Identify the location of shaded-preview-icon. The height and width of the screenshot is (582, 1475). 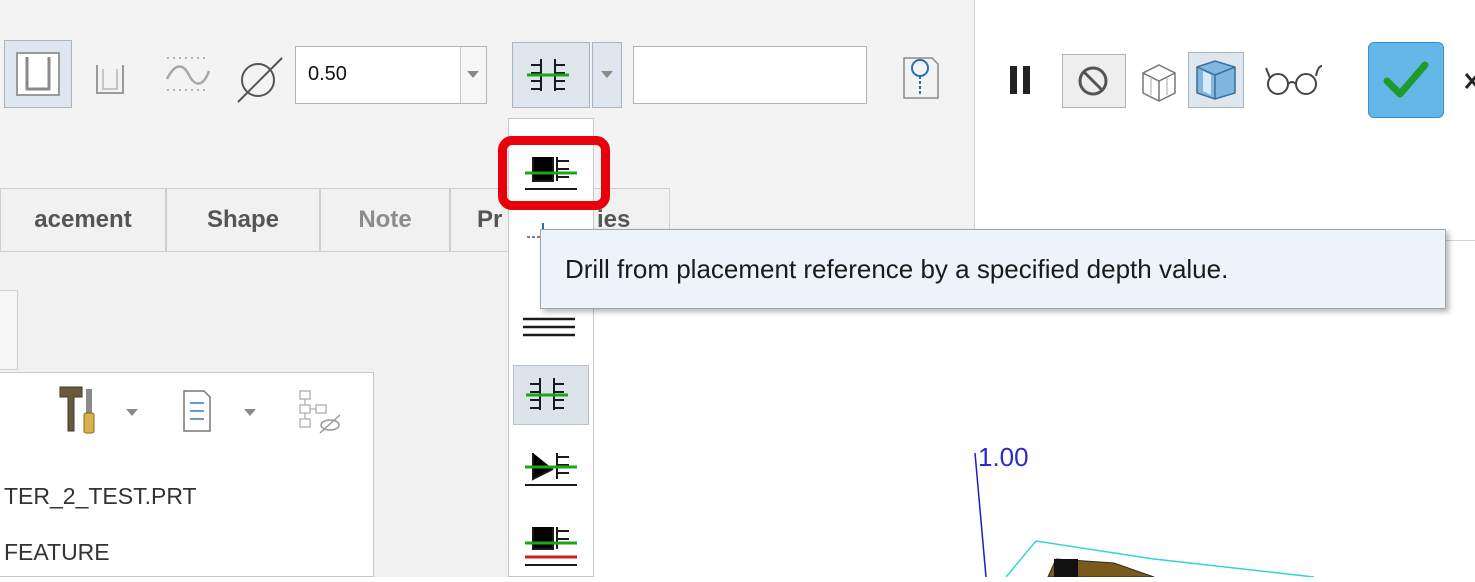
(1216, 80).